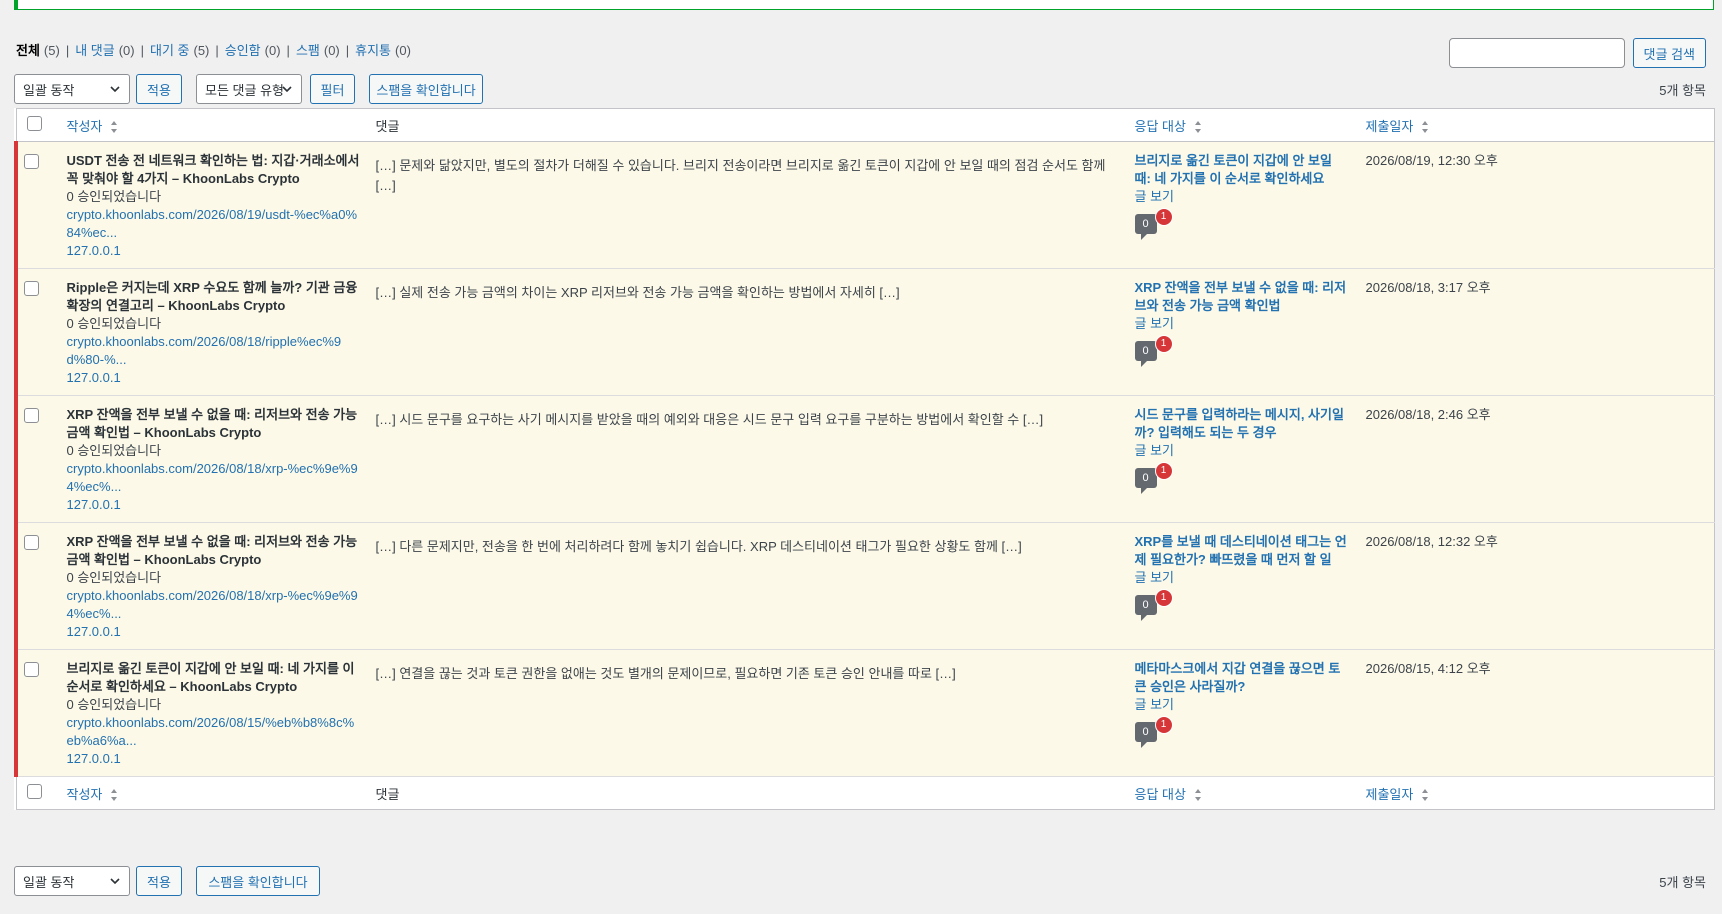 The height and width of the screenshot is (914, 1722). I want to click on filter-2: 대기 중, so click(170, 50).